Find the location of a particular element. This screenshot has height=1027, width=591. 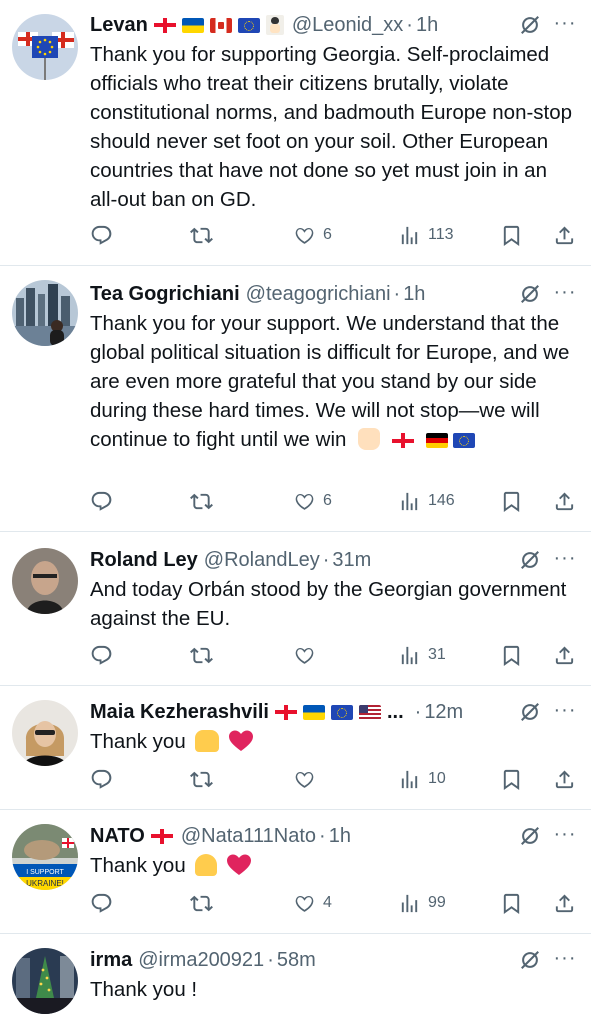

display-name: Roland Ley is located at coordinates (144, 560).